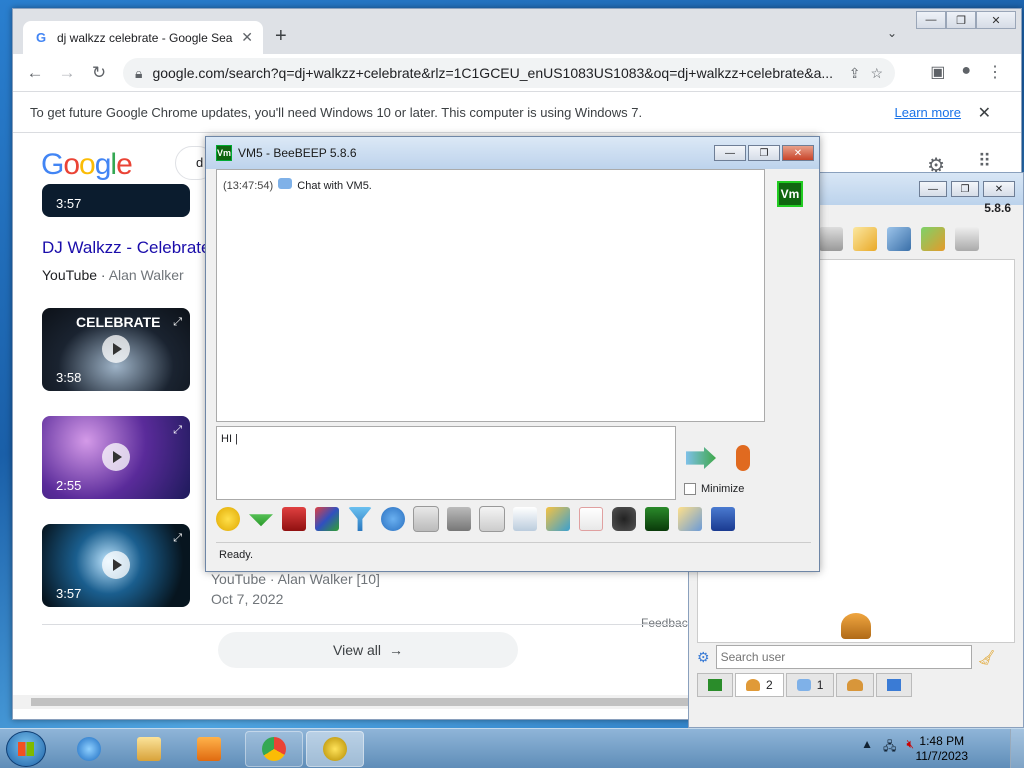 The width and height of the screenshot is (1024, 768). Describe the element at coordinates (831, 239) in the screenshot. I see `mail-icon` at that location.